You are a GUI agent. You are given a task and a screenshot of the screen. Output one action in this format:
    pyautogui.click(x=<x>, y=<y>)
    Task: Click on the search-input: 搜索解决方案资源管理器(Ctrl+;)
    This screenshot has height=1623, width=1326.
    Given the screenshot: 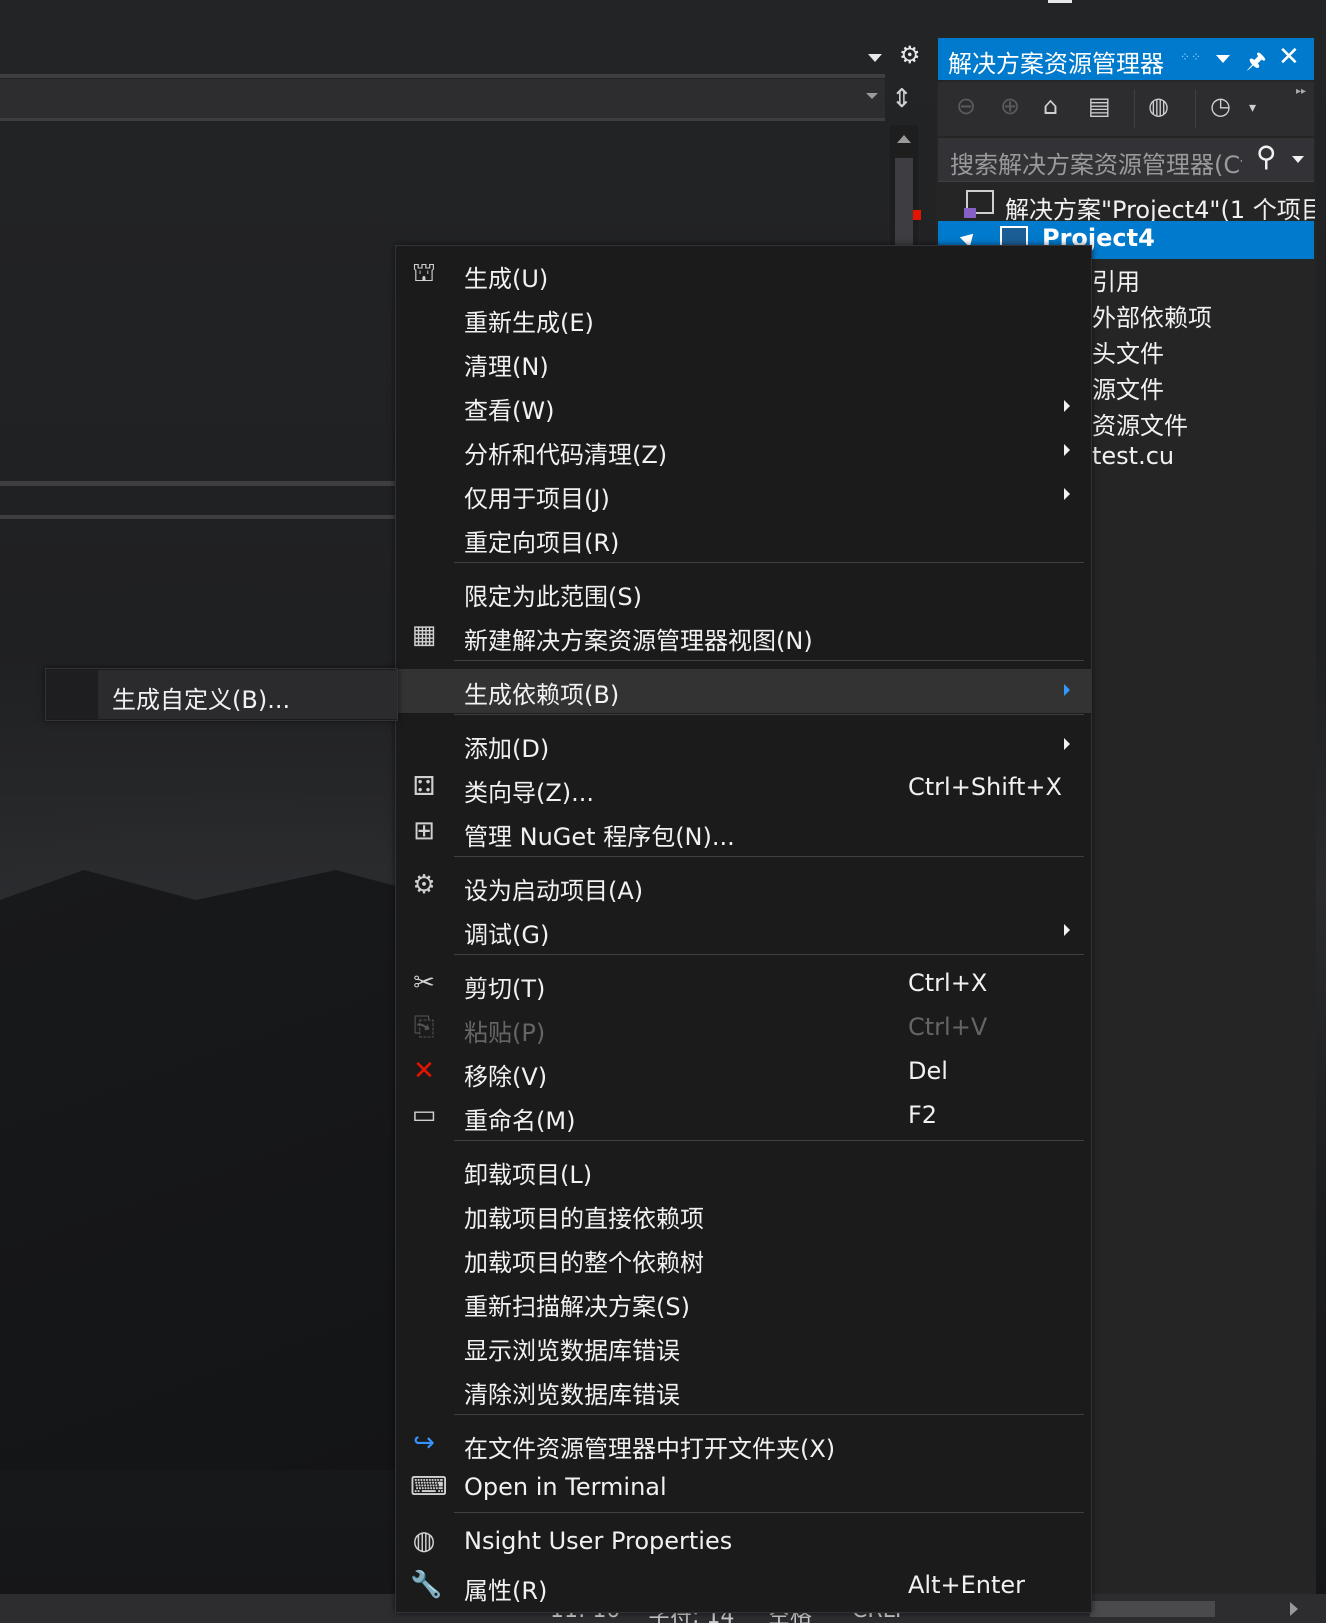 What is the action you would take?
    pyautogui.click(x=1096, y=162)
    